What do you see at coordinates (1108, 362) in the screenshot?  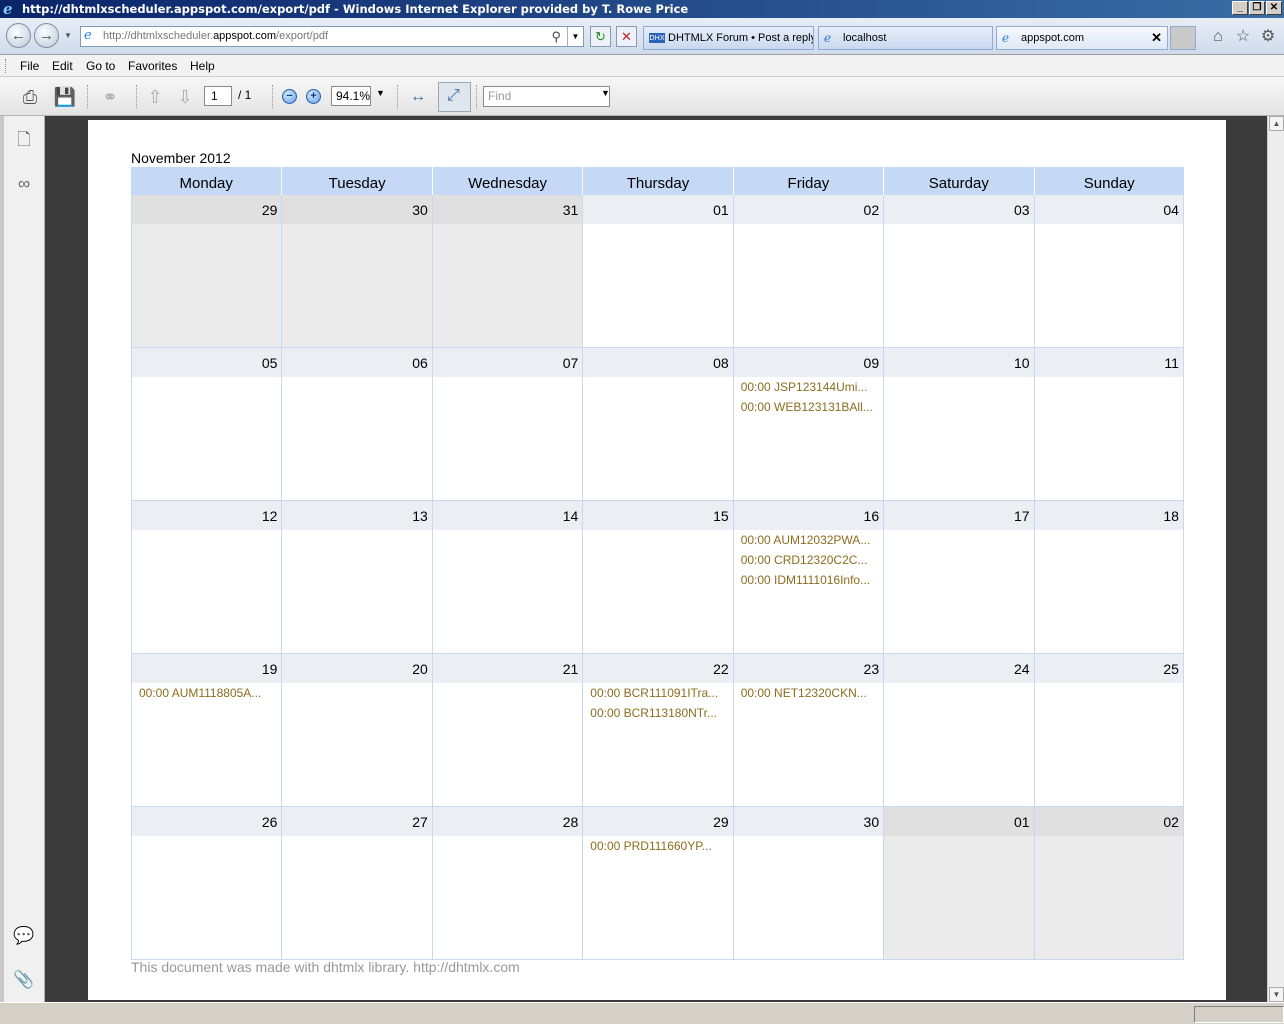 I see `day-number: 11` at bounding box center [1108, 362].